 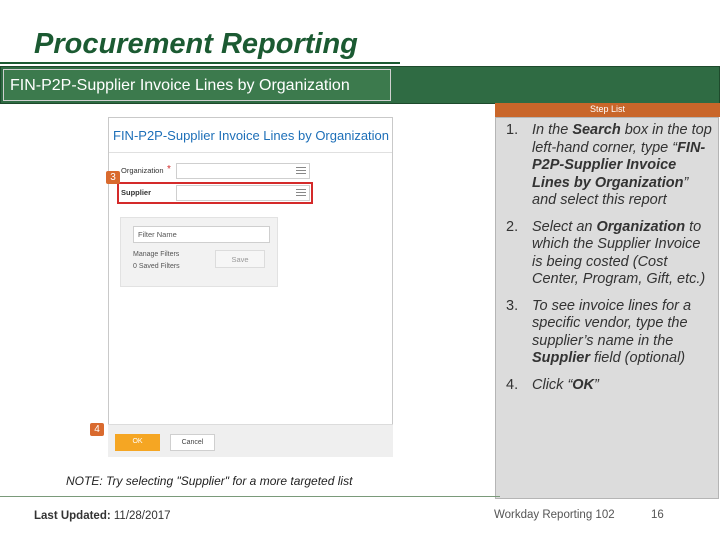 What do you see at coordinates (512, 384) in the screenshot?
I see `step-number: 4.` at bounding box center [512, 384].